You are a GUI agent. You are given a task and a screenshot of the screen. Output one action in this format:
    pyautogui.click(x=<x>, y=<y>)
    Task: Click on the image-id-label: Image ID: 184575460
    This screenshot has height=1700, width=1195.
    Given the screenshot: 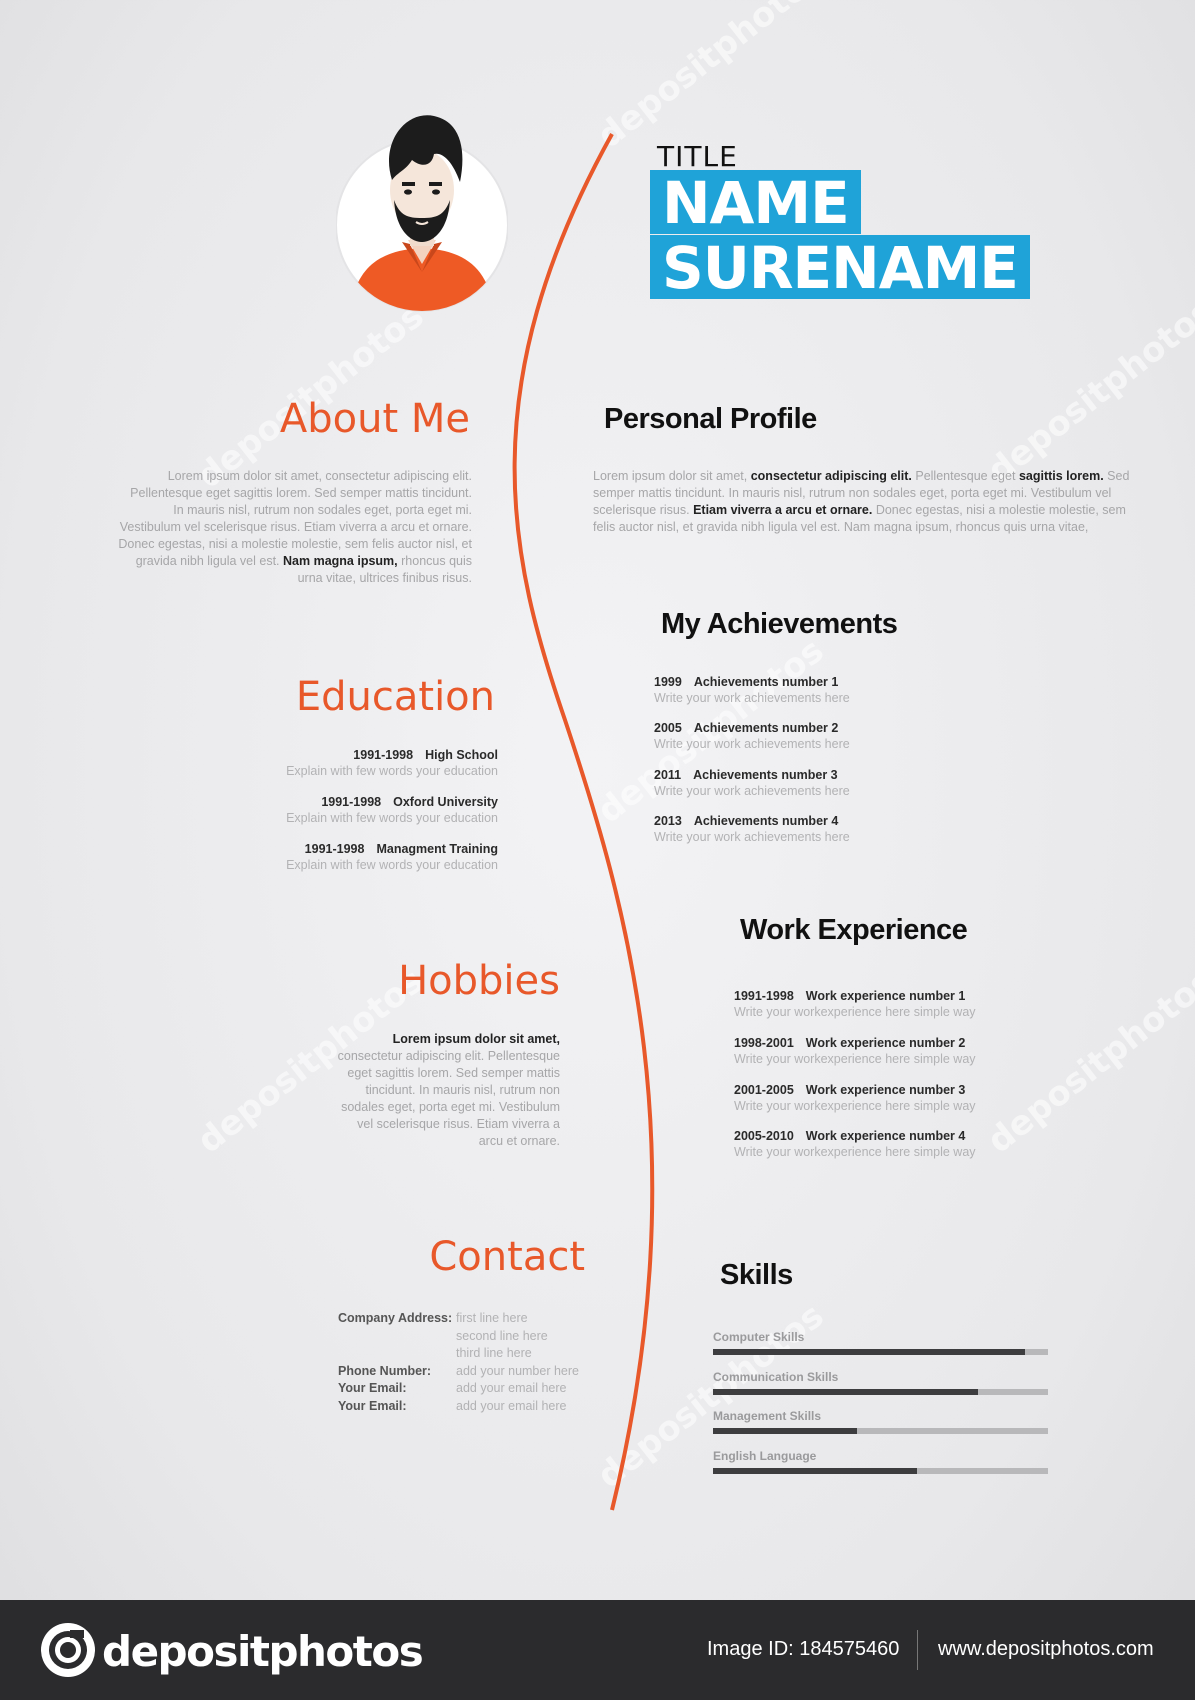 What is the action you would take?
    pyautogui.click(x=803, y=1649)
    